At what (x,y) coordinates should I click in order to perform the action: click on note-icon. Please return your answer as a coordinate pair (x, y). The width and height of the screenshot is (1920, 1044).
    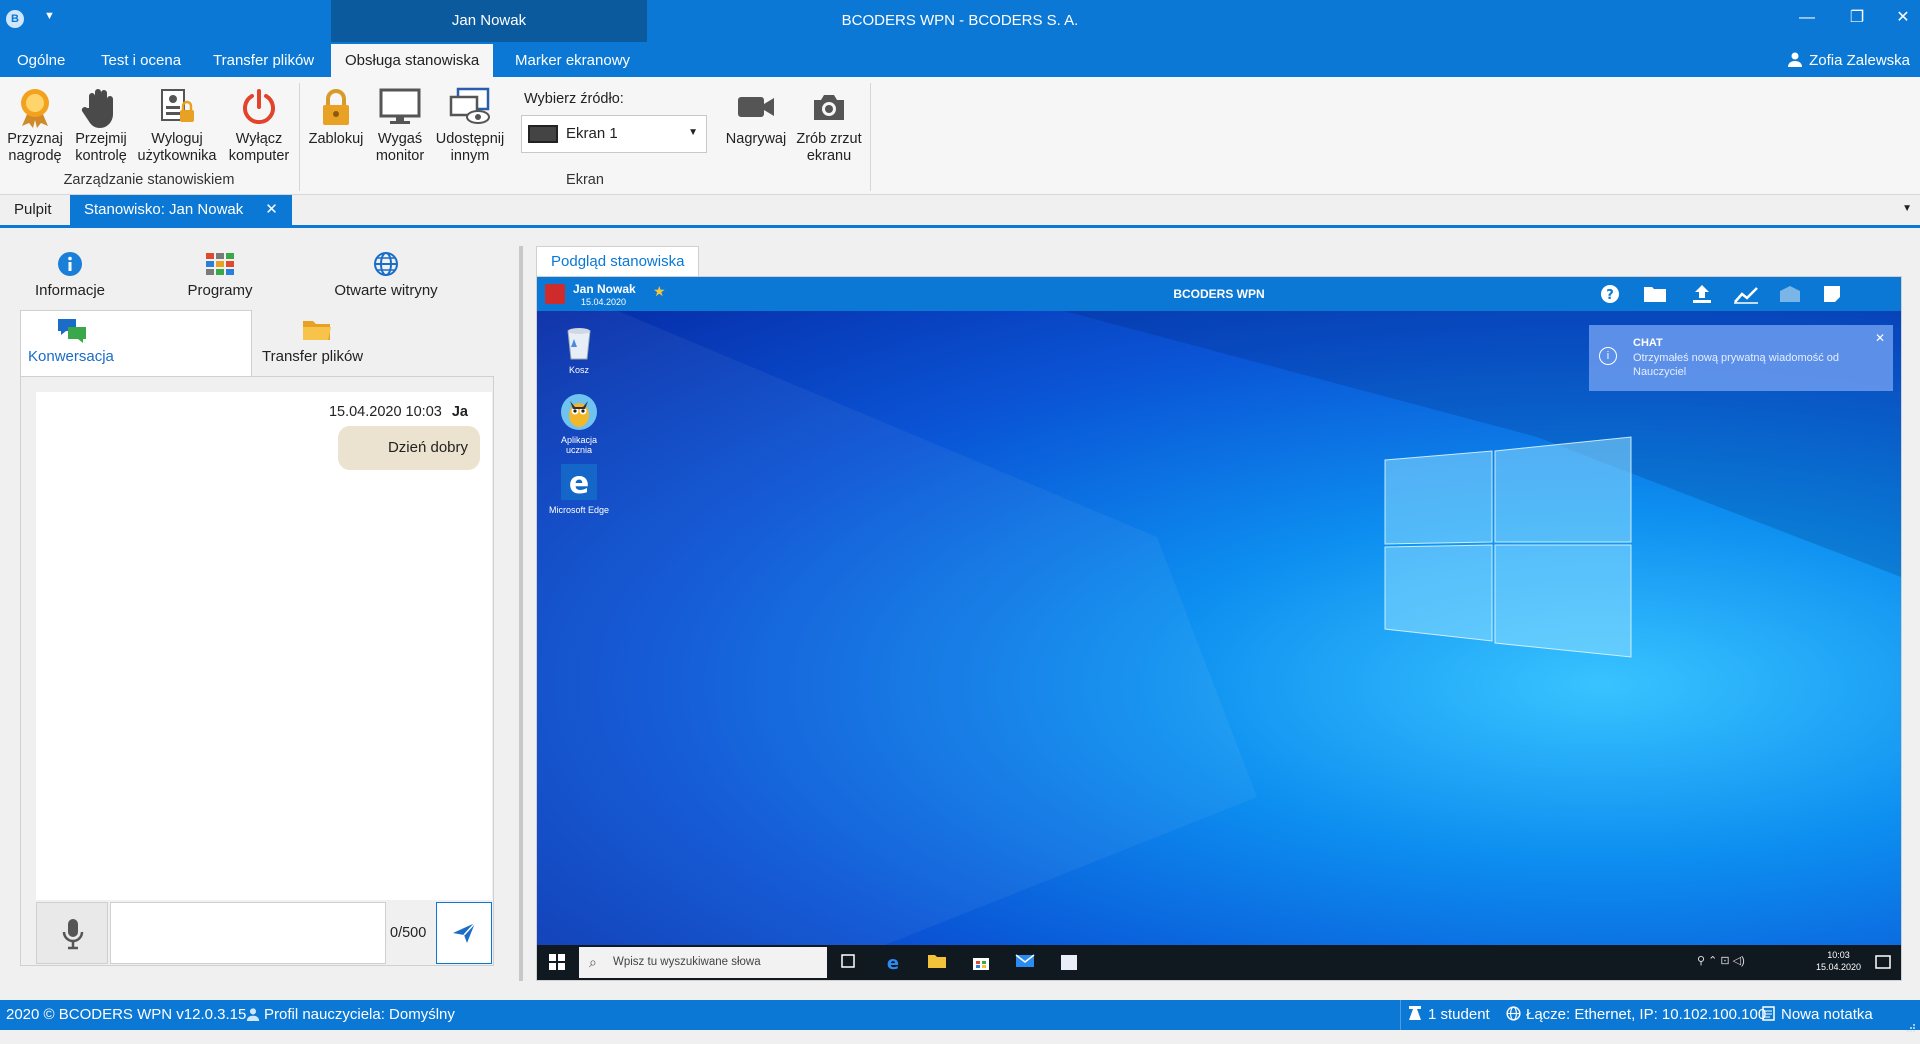
    Looking at the image, I should click on (1832, 294).